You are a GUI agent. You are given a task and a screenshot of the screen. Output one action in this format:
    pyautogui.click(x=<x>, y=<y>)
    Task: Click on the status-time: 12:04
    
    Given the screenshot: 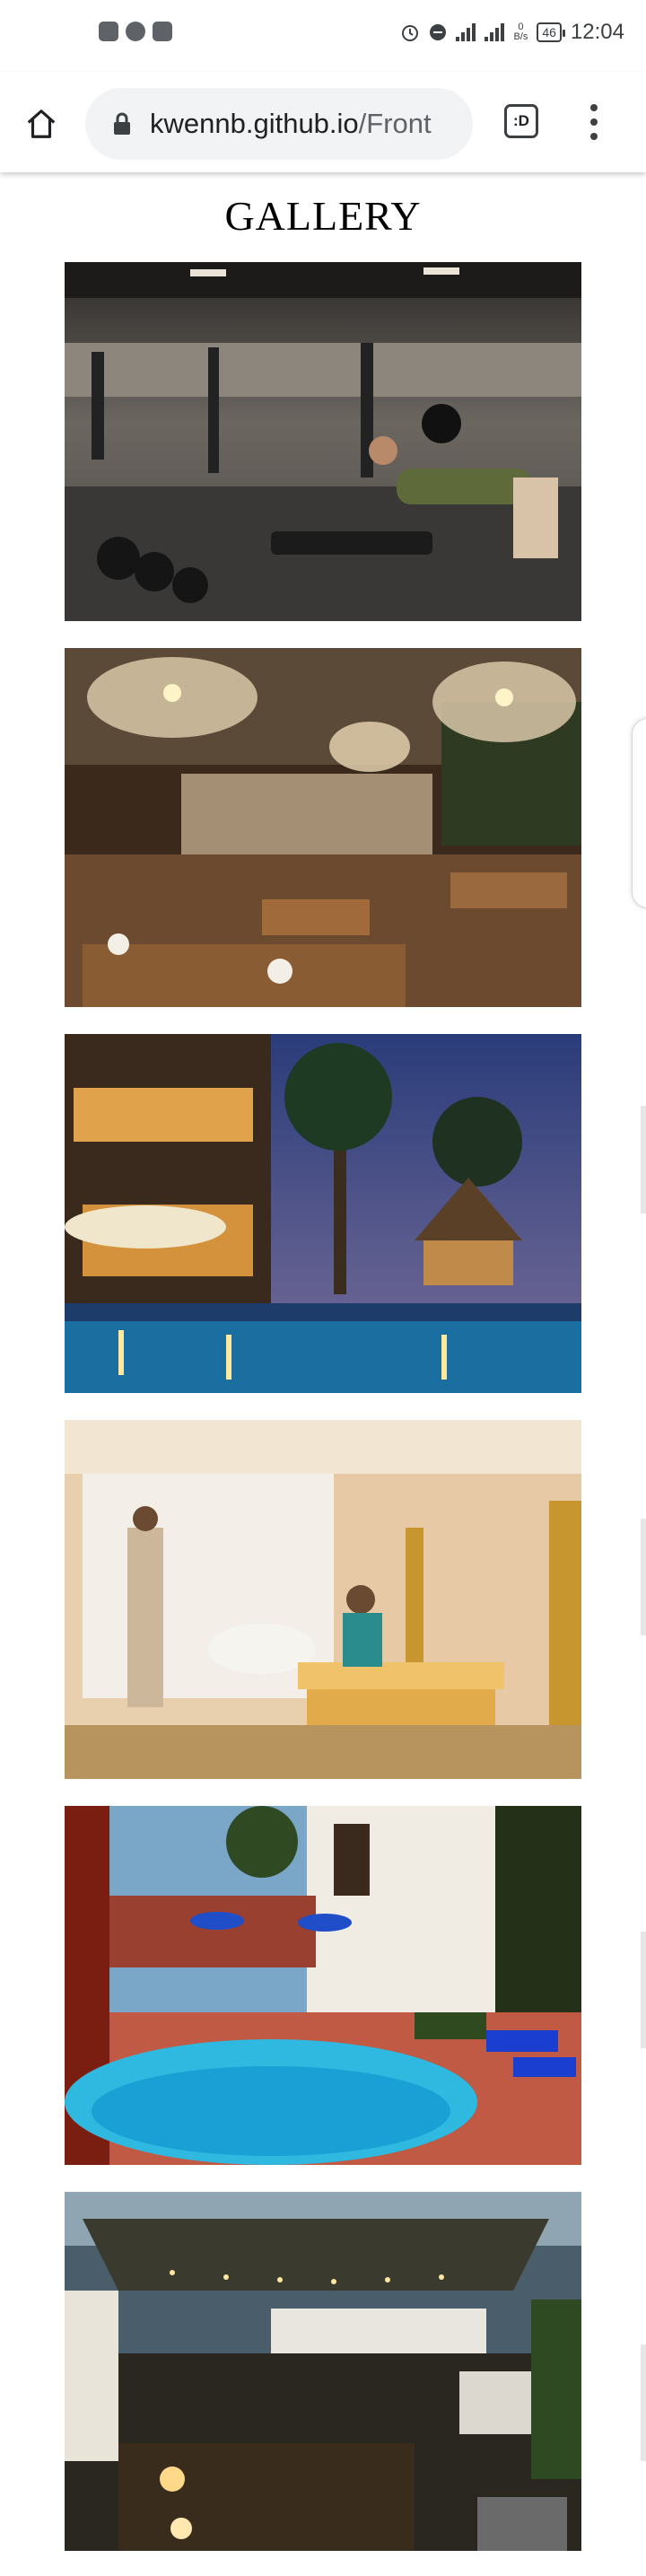 What is the action you would take?
    pyautogui.click(x=597, y=32)
    